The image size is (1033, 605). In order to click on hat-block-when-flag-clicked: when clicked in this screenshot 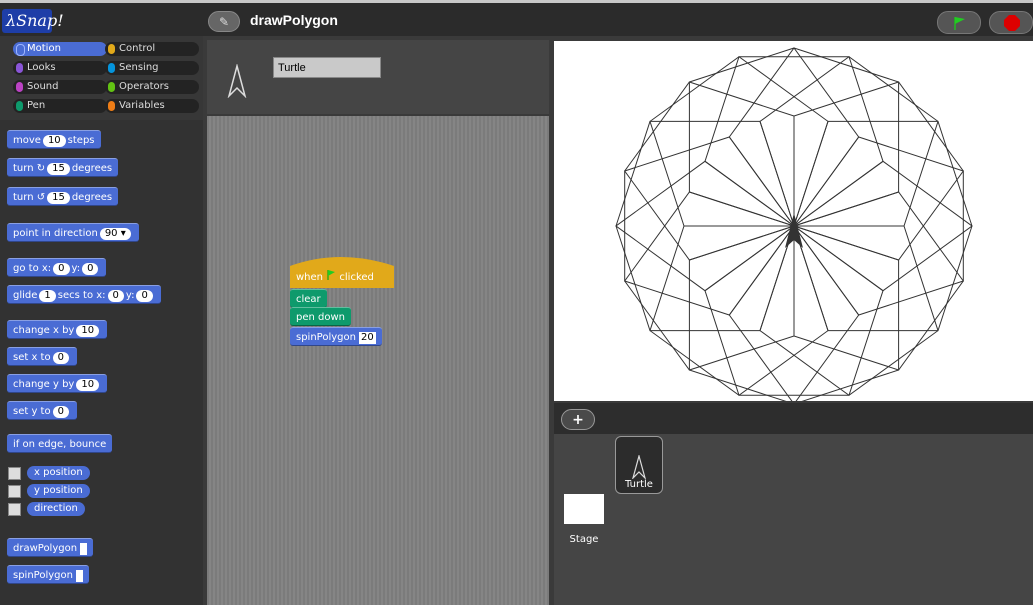, I will do `click(335, 278)`.